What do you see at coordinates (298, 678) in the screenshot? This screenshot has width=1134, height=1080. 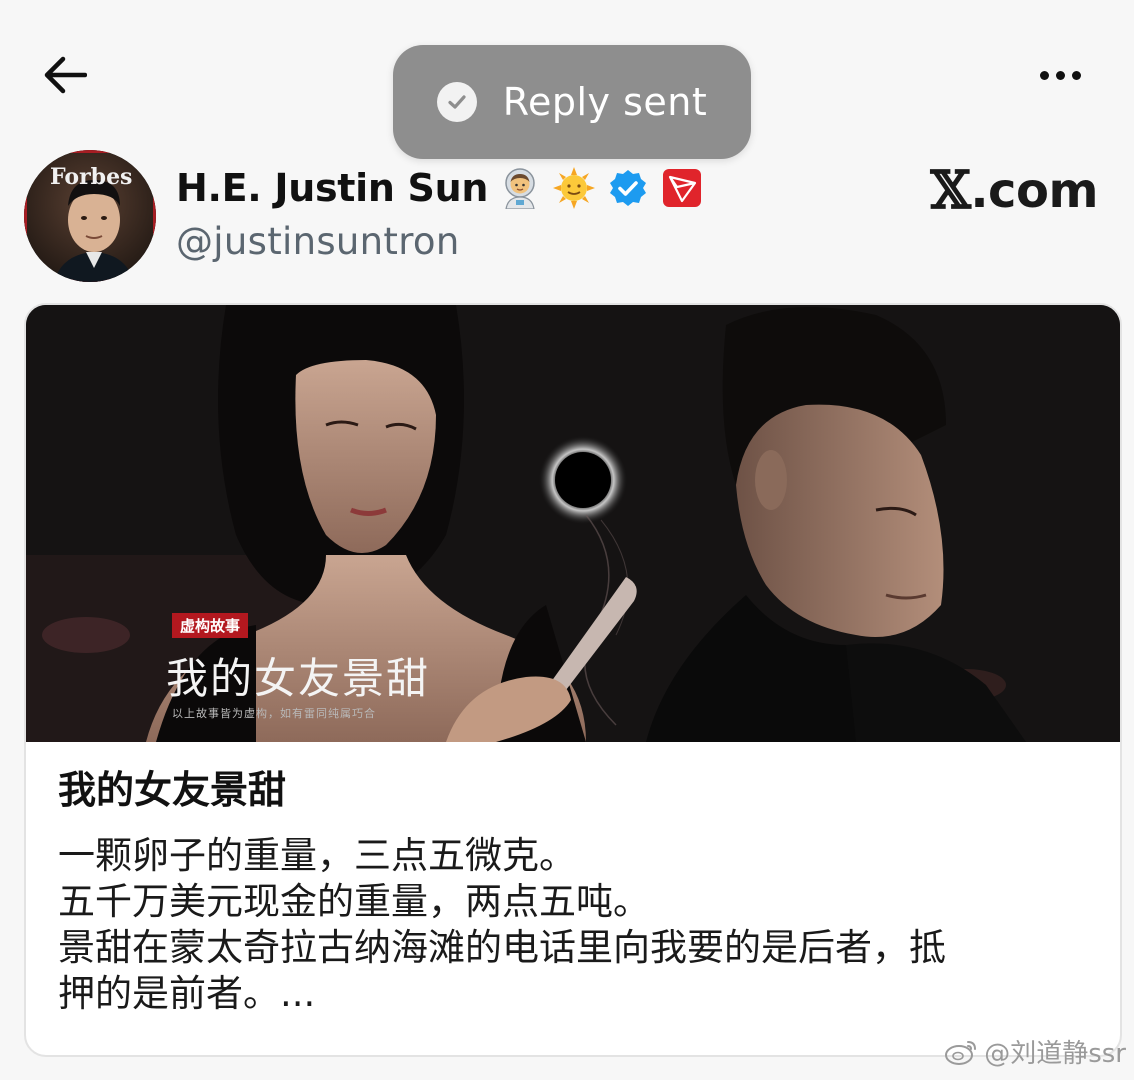 I see `poster-title: 我的女友景甜` at bounding box center [298, 678].